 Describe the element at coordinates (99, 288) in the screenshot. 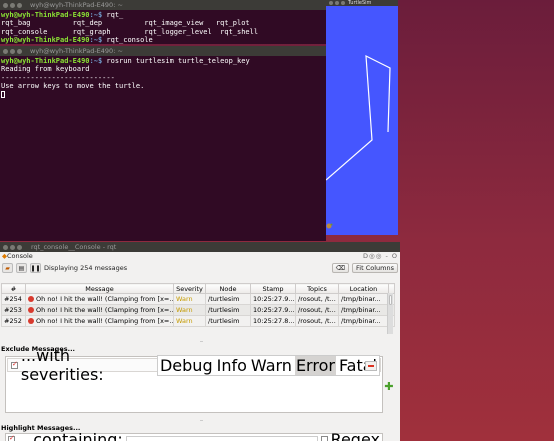

I see `column-header-message: Message` at that location.